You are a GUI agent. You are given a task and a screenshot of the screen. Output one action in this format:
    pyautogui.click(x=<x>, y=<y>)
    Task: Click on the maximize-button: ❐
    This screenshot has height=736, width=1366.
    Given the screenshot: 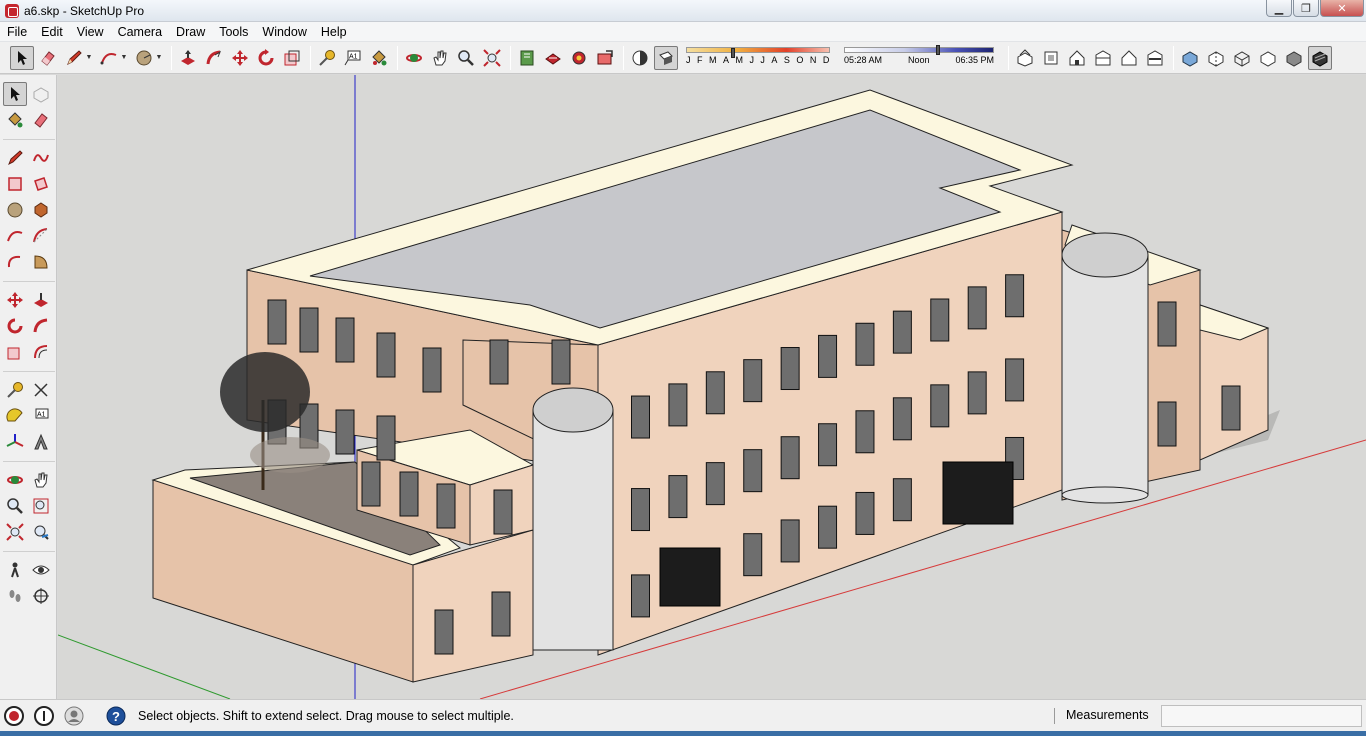 What is the action you would take?
    pyautogui.click(x=1306, y=8)
    